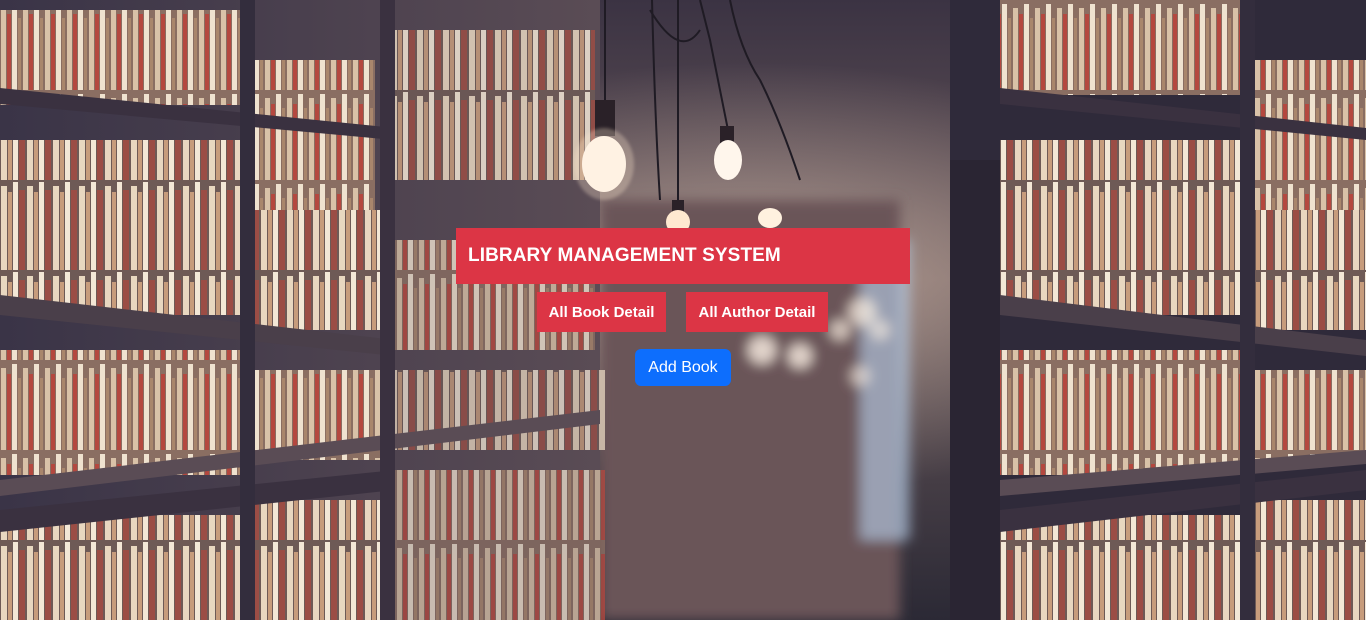  Describe the element at coordinates (601, 312) in the screenshot. I see `all-book-detail-button: All Book Detail` at that location.